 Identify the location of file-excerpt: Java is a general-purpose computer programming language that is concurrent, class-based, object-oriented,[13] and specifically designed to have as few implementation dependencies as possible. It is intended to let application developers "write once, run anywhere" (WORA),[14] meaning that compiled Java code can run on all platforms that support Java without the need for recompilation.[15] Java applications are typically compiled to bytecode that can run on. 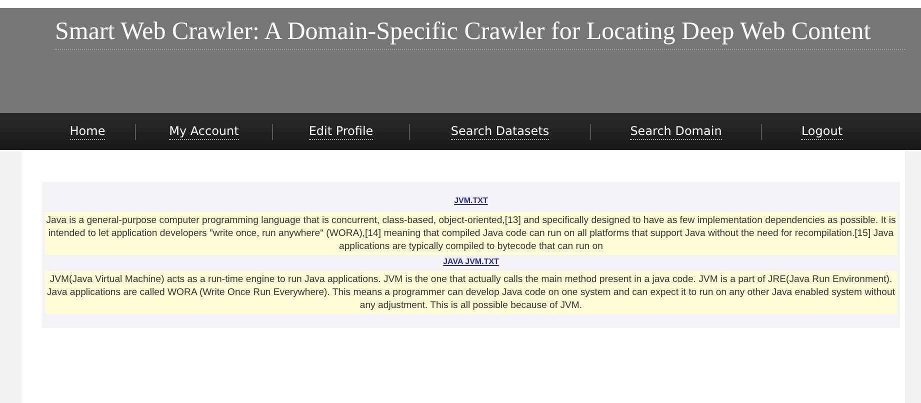
(471, 233).